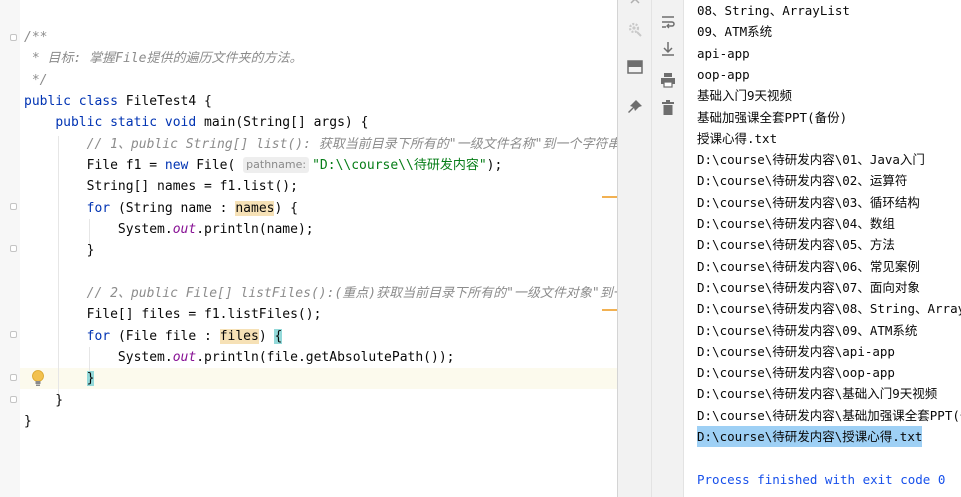 This screenshot has width=961, height=497. Describe the element at coordinates (772, 117) in the screenshot. I see `console-output-line: 基础加强课全套PPT(备份)` at that location.